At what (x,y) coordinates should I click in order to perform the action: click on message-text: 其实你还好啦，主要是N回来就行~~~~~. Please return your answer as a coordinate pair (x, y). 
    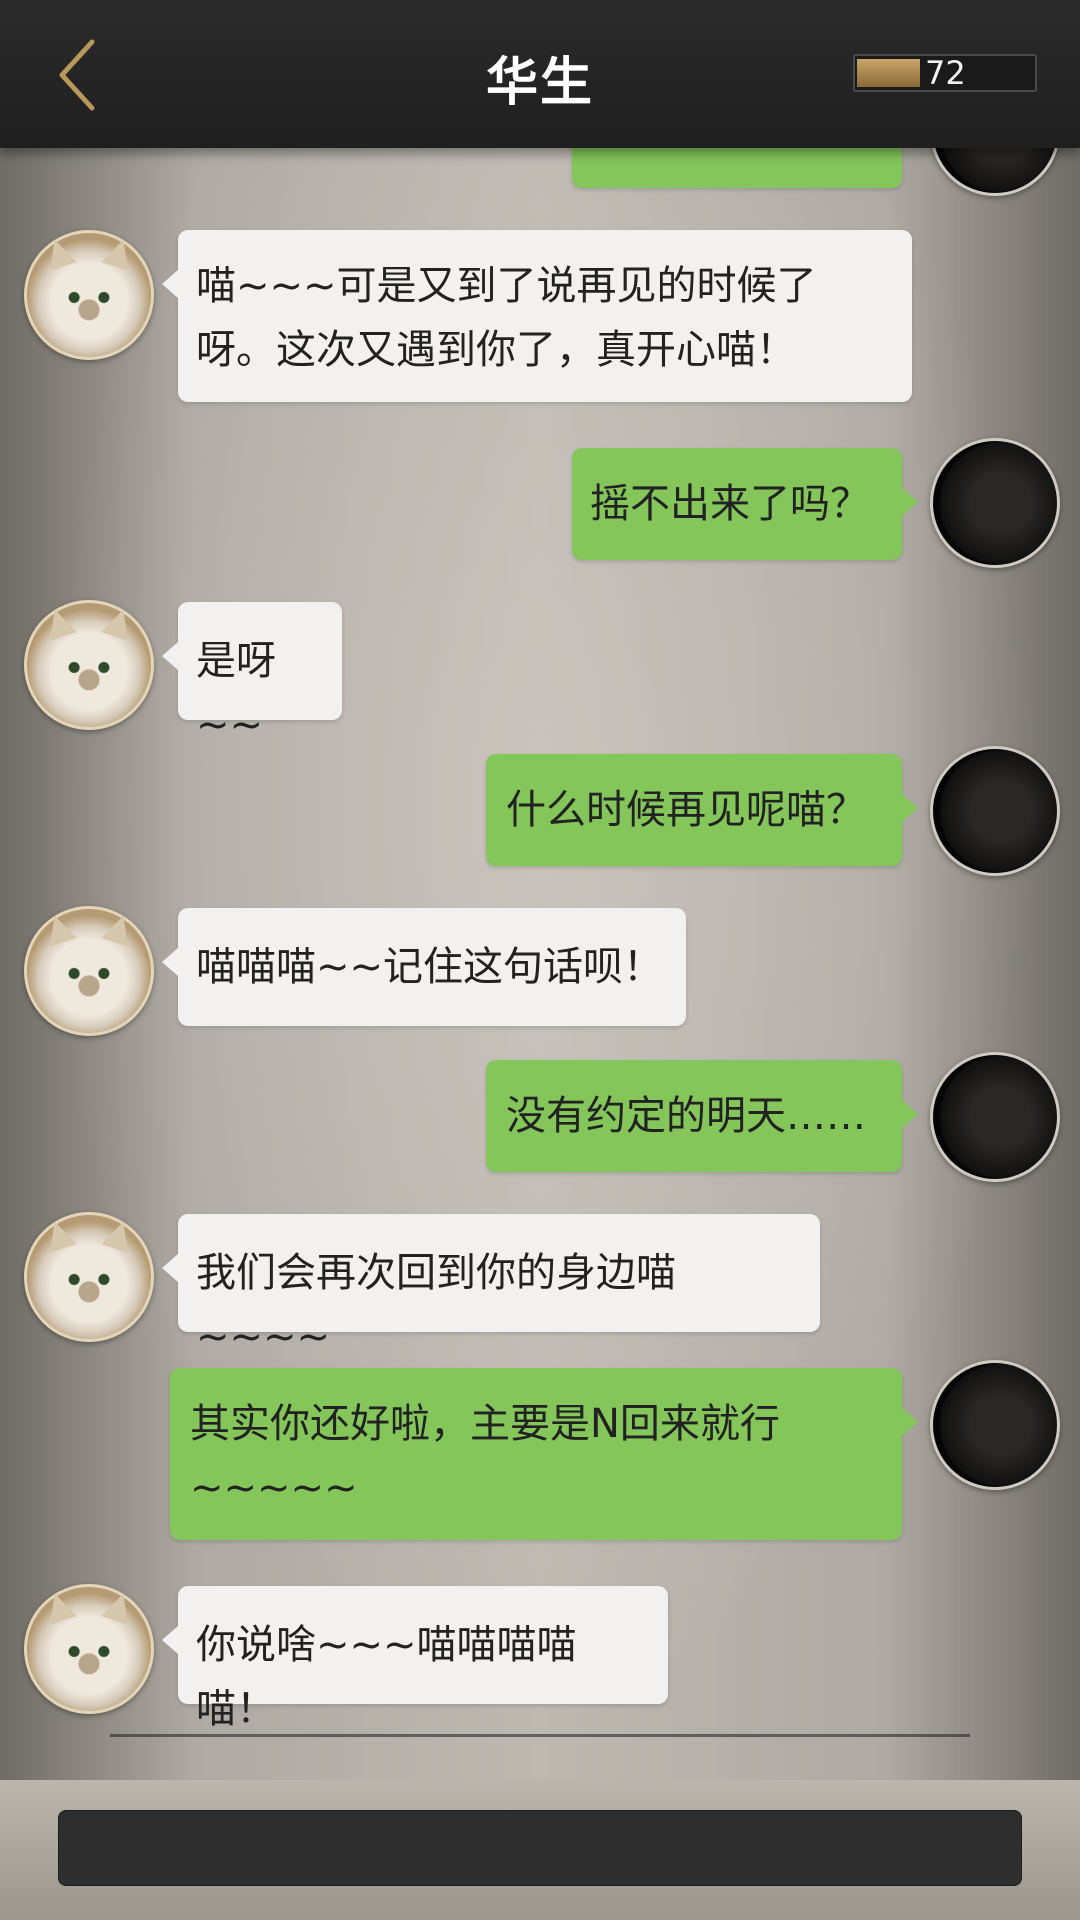
    Looking at the image, I should click on (485, 1456).